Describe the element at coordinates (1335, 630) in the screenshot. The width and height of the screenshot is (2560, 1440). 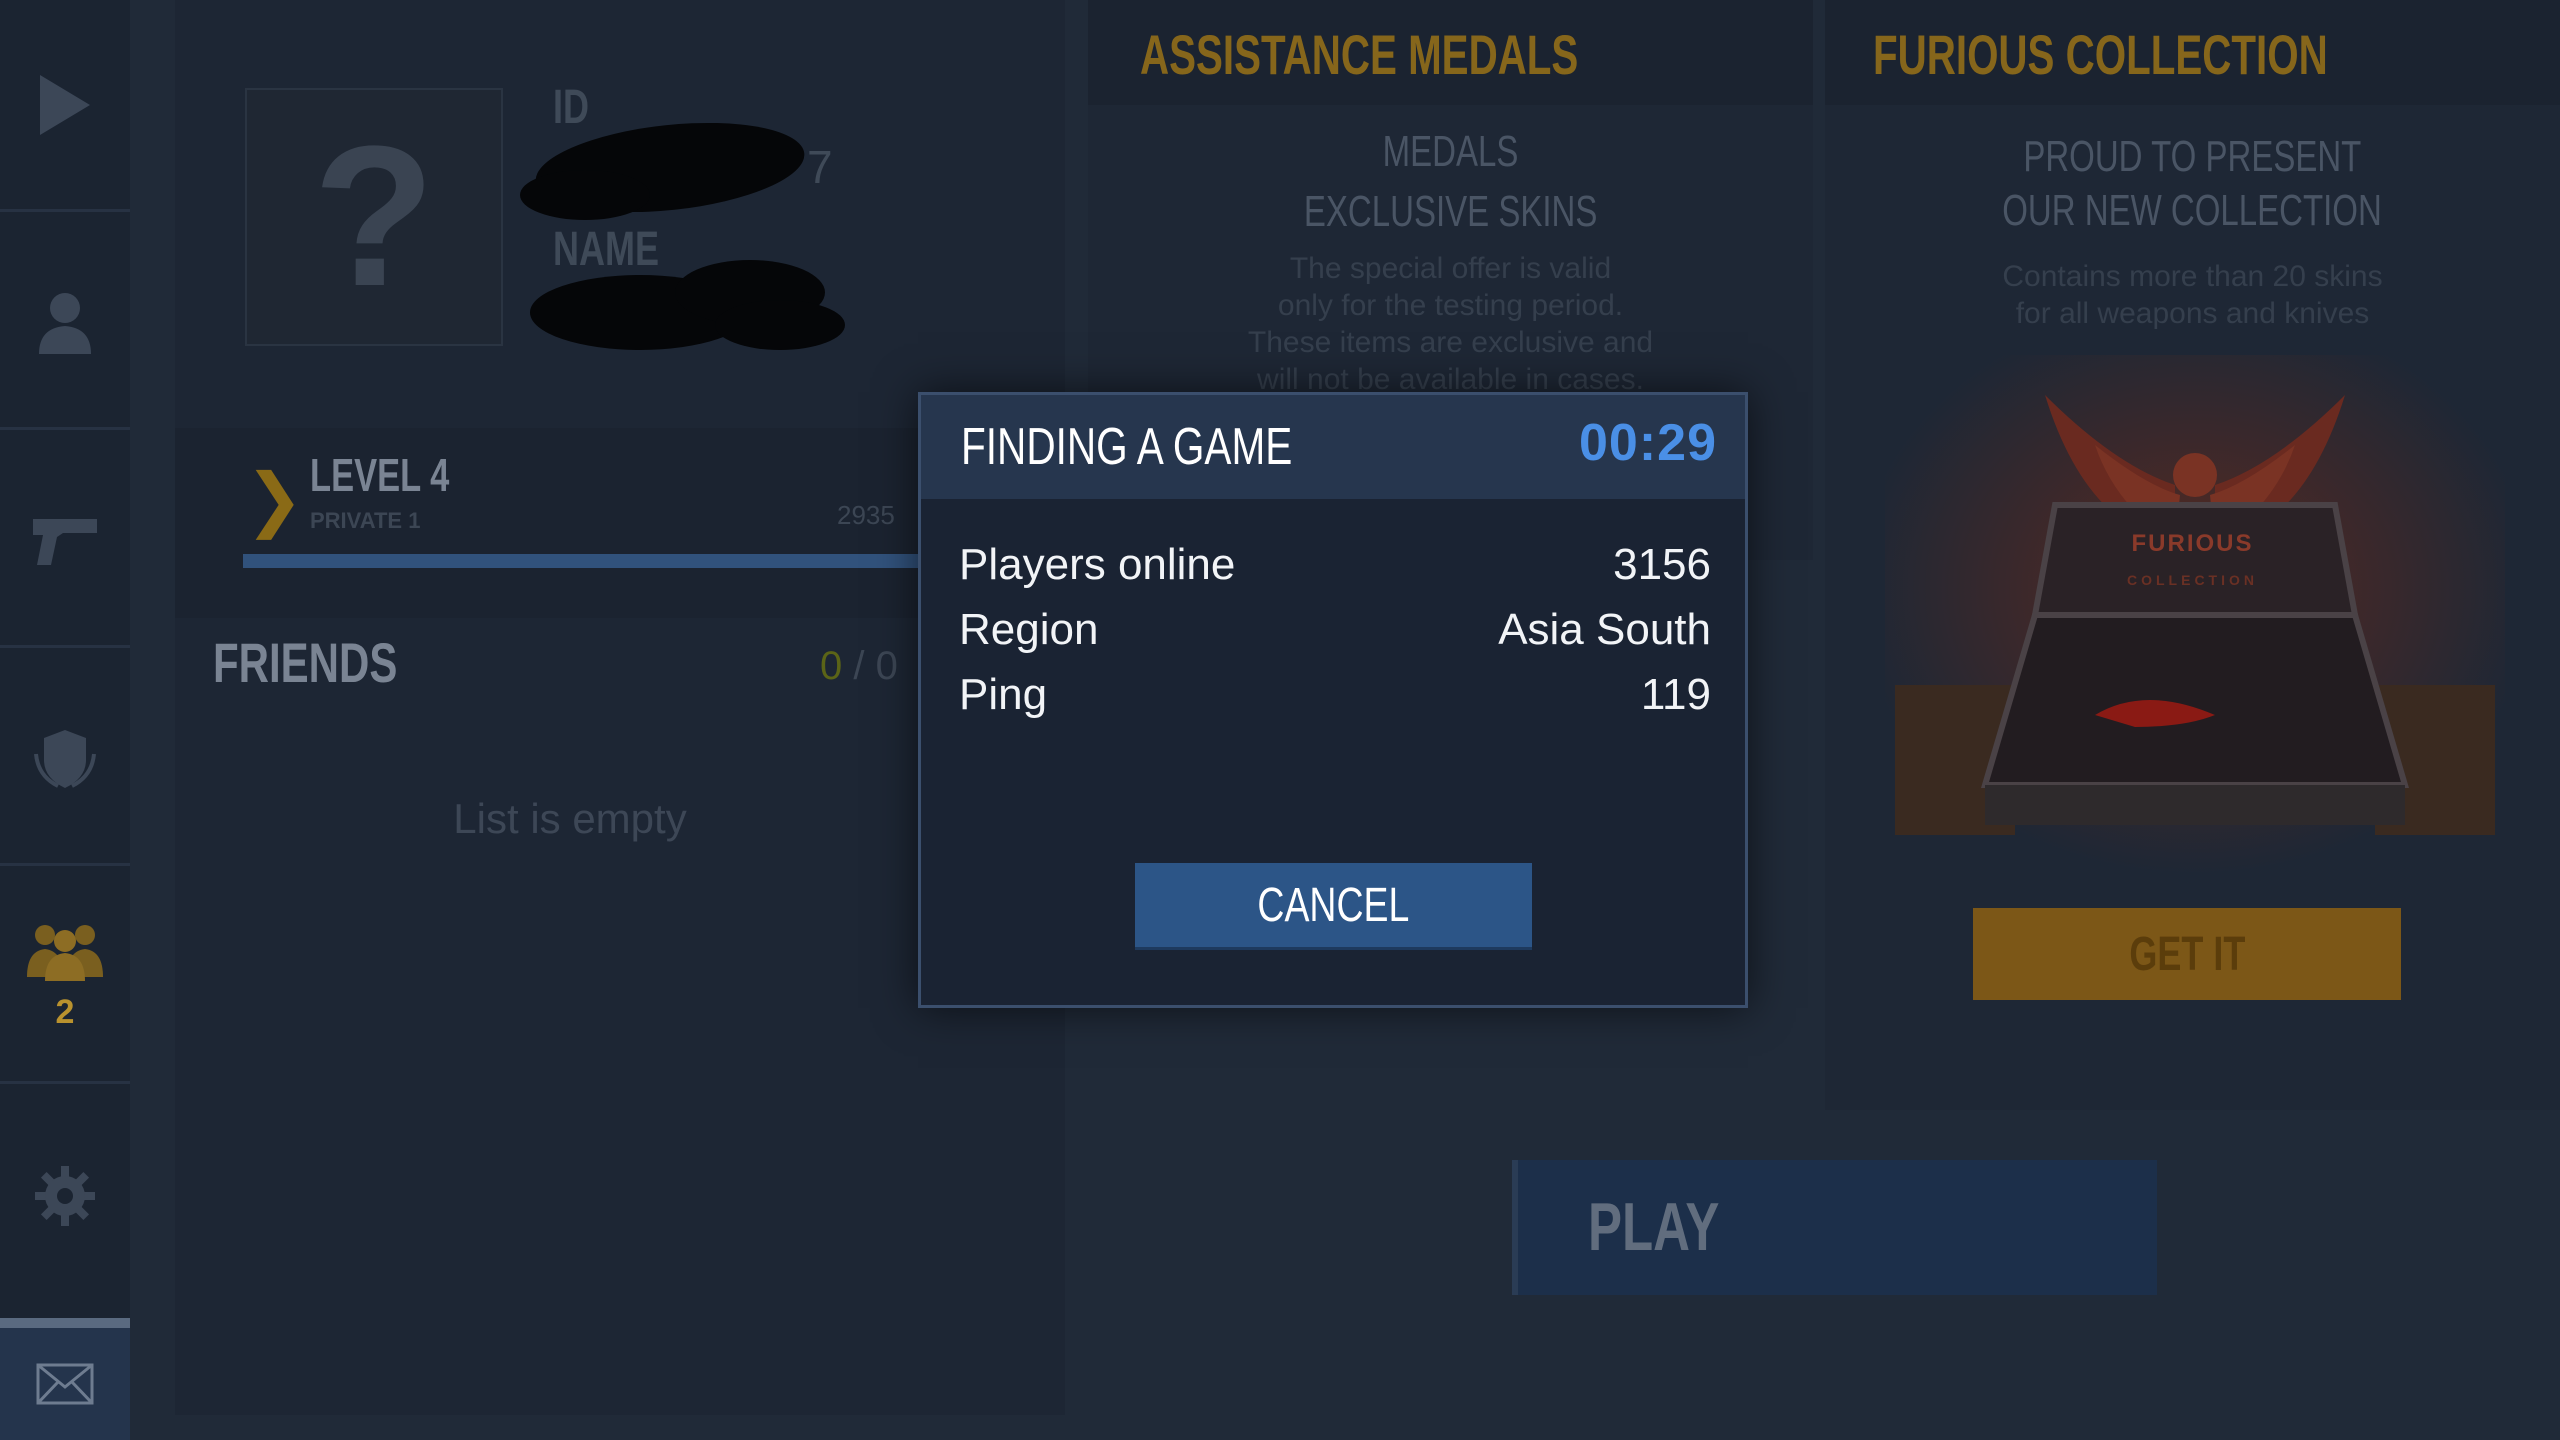
I see `region-row: Region Asia South` at that location.